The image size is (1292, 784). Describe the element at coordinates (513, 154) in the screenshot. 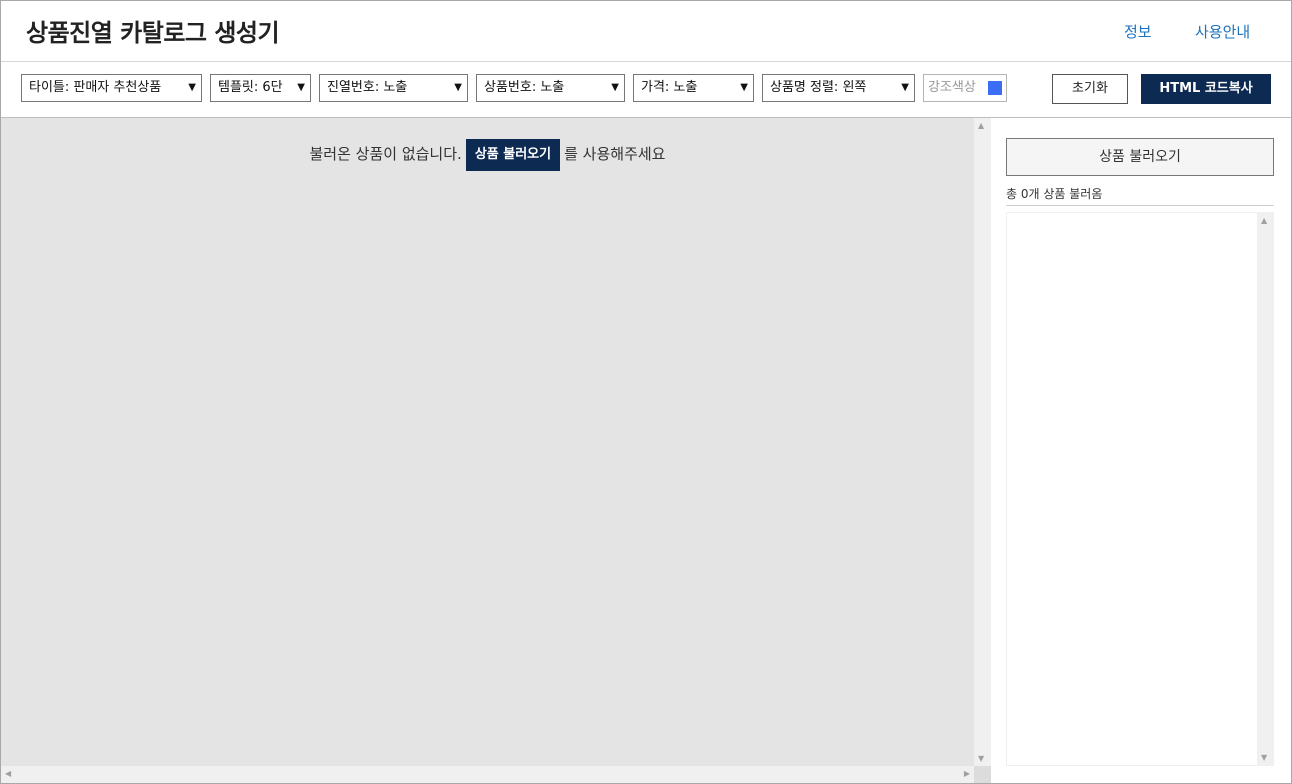

I see `inline-load-products-button: 상품 불러오기` at that location.